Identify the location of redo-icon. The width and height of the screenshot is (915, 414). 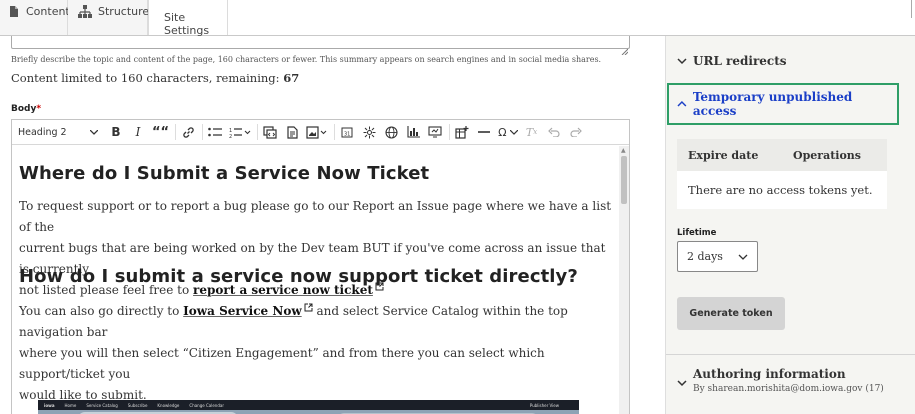
(576, 132).